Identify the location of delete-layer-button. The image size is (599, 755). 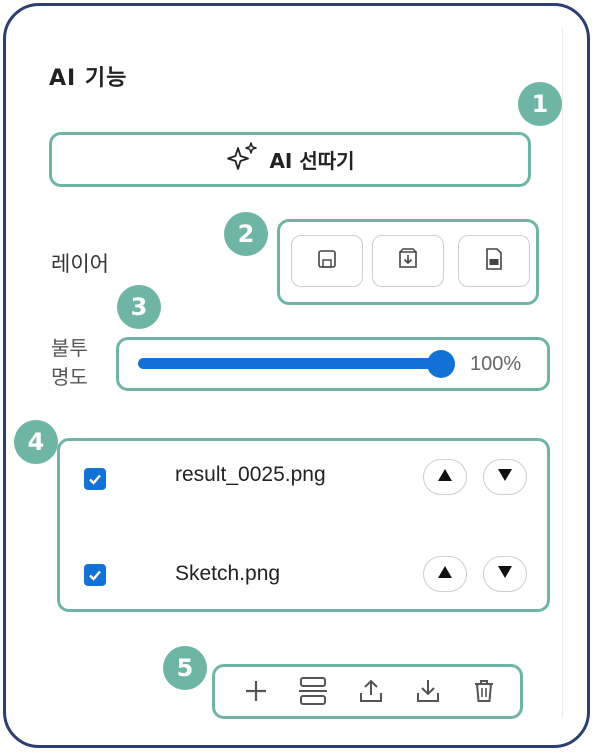
(484, 693).